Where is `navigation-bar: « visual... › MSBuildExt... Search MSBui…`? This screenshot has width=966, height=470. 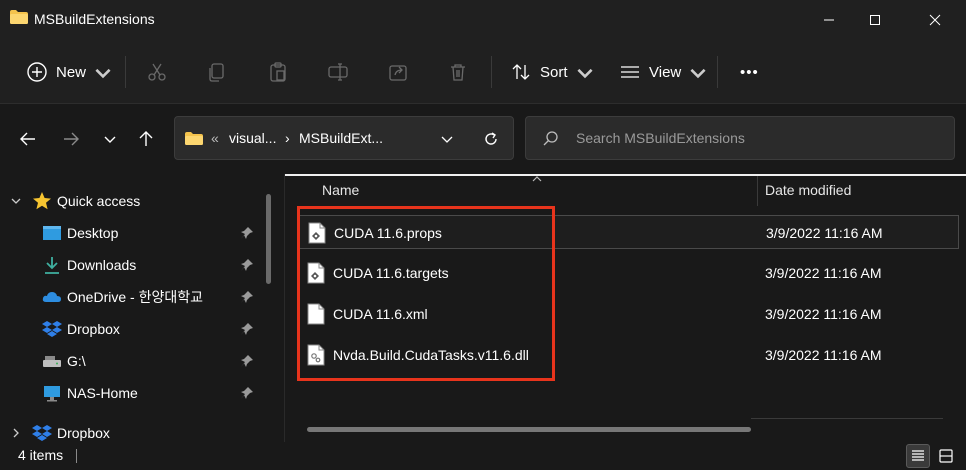 navigation-bar: « visual... › MSBuildExt... Search MSBui… is located at coordinates (483, 139).